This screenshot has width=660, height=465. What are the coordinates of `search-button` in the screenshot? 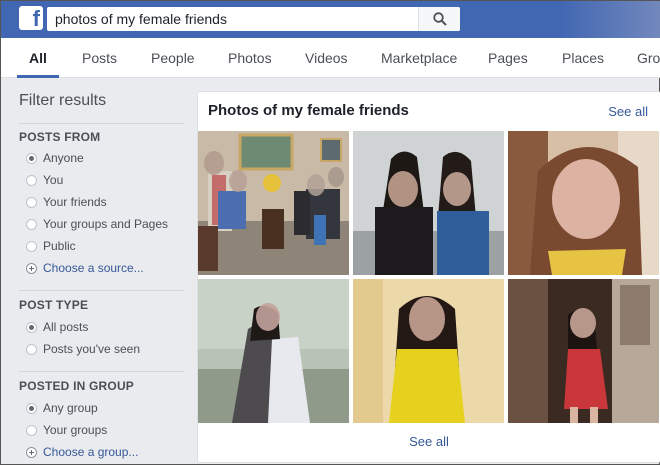 It's located at (439, 19).